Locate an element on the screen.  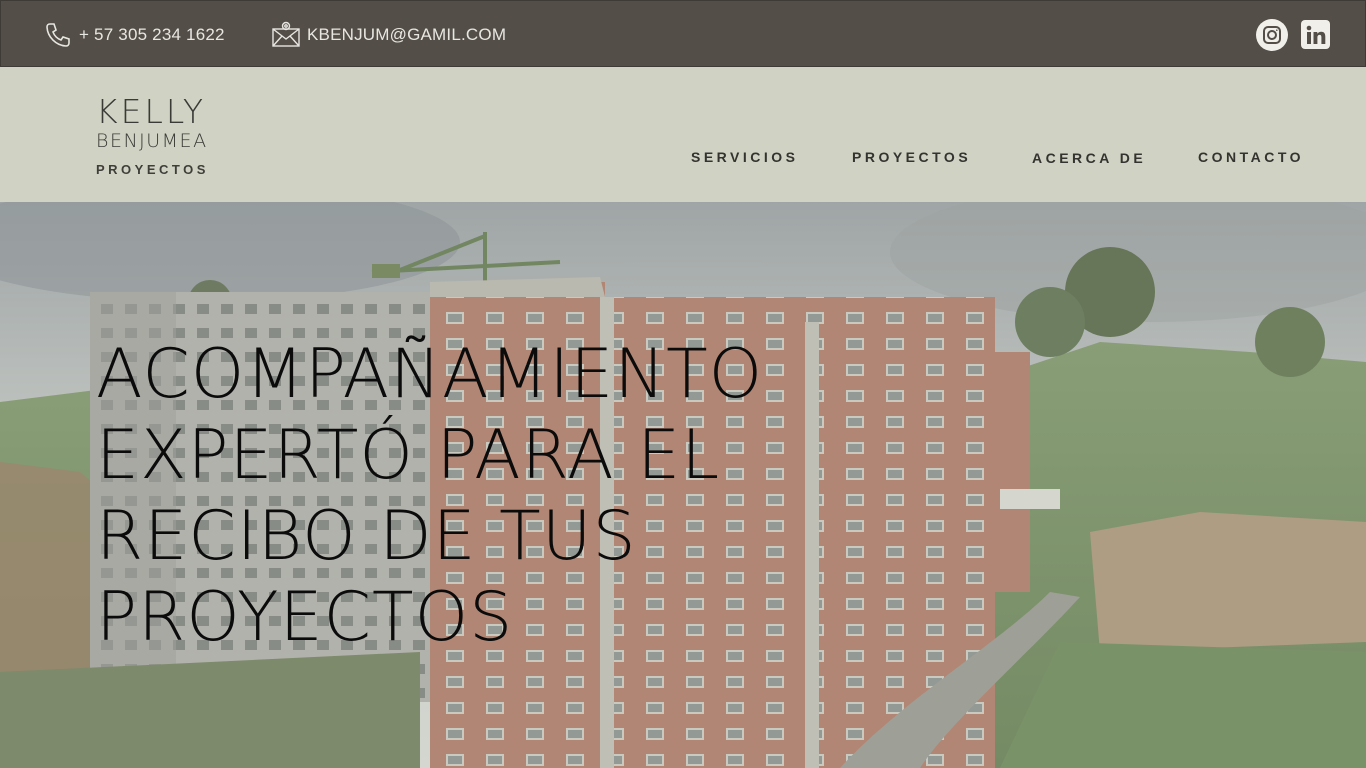
phone-contact: + 57 305 234 1622 is located at coordinates (134, 34).